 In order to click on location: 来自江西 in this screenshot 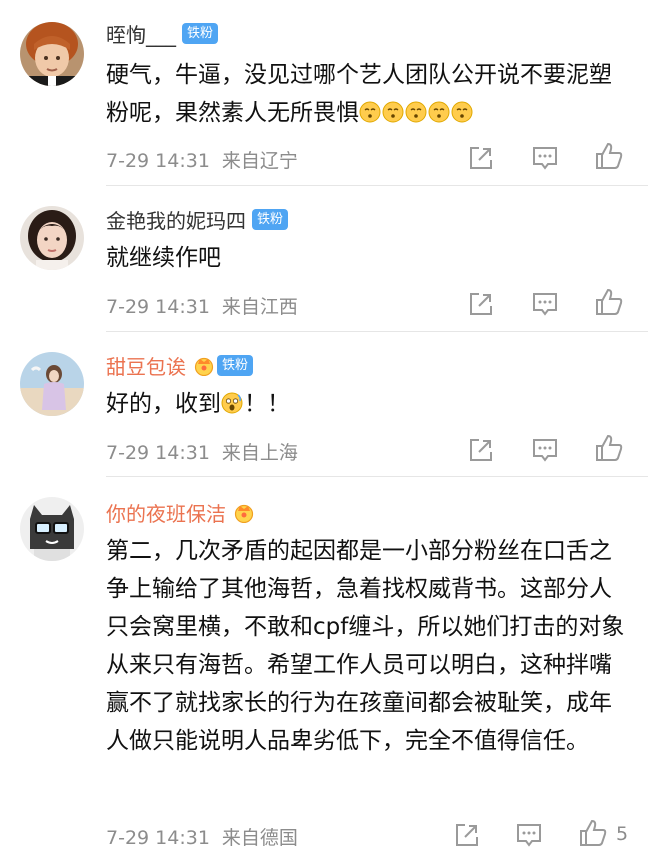, I will do `click(259, 307)`.